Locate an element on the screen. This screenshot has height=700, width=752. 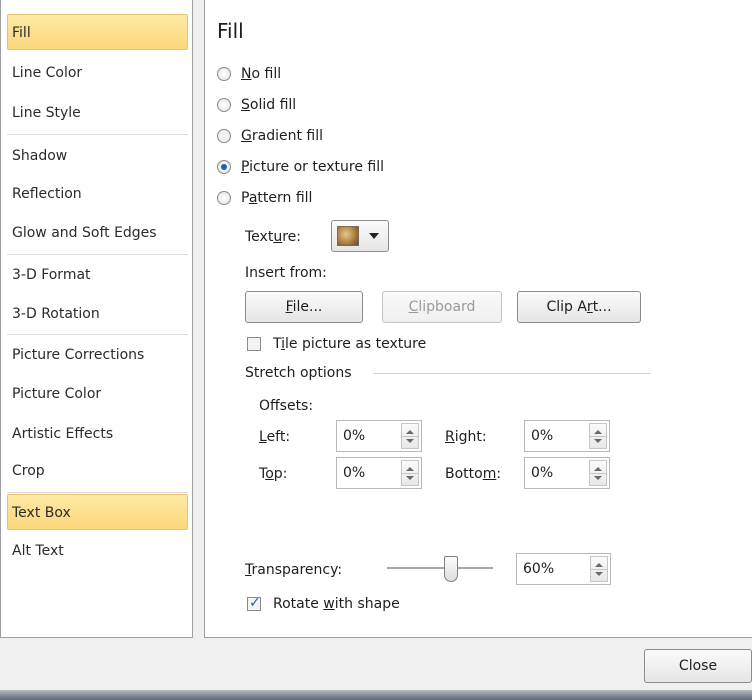
left-offset-spinner: 0% is located at coordinates (379, 436).